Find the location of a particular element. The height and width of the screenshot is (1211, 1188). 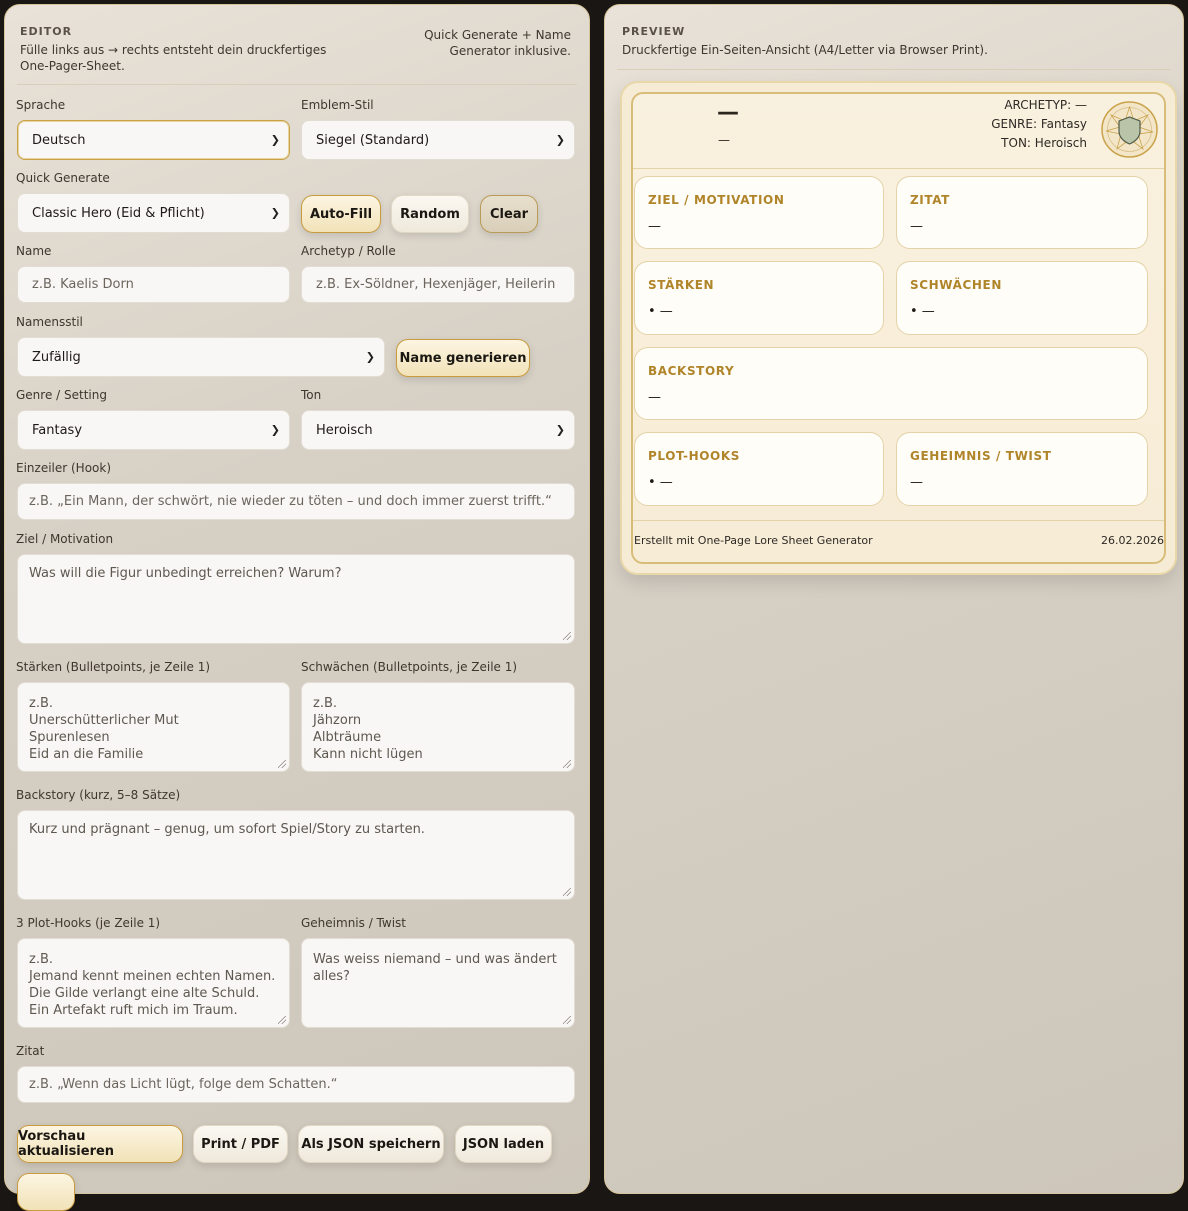

tone-select: Heroisch ❯ is located at coordinates (438, 430).